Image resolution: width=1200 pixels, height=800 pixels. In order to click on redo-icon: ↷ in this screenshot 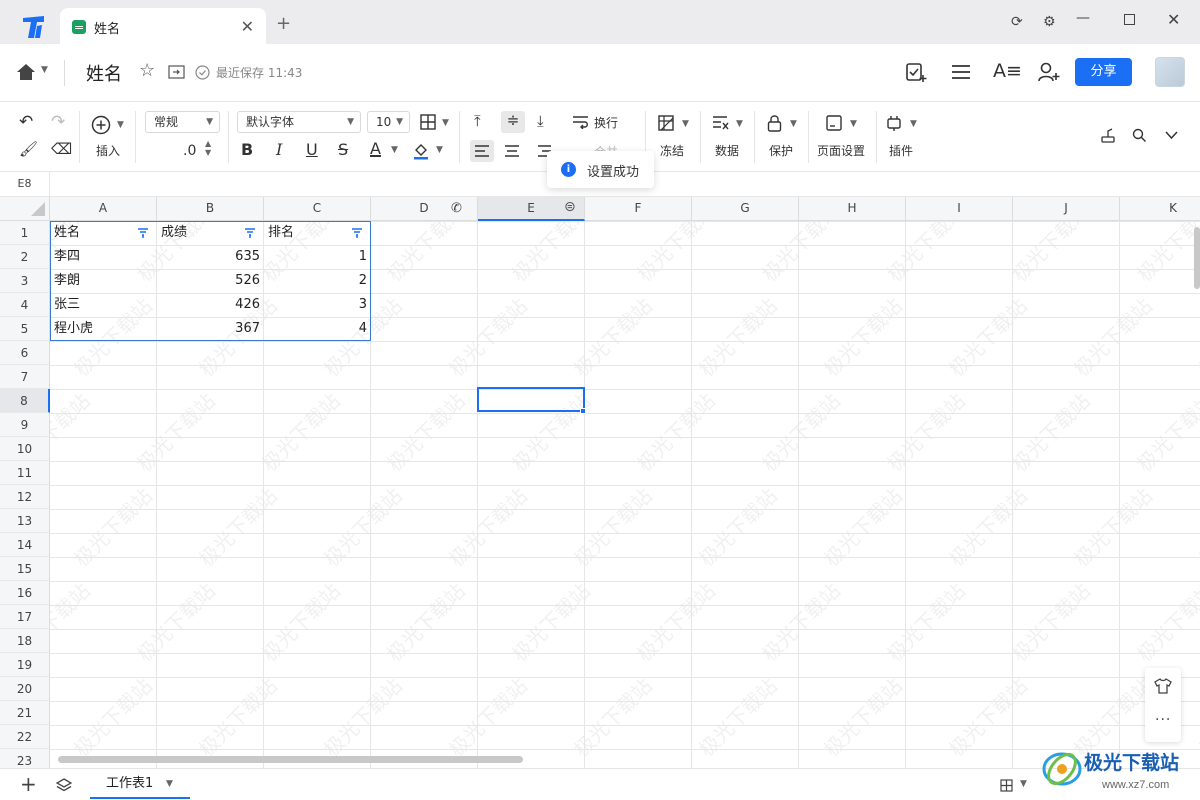, I will do `click(58, 122)`.